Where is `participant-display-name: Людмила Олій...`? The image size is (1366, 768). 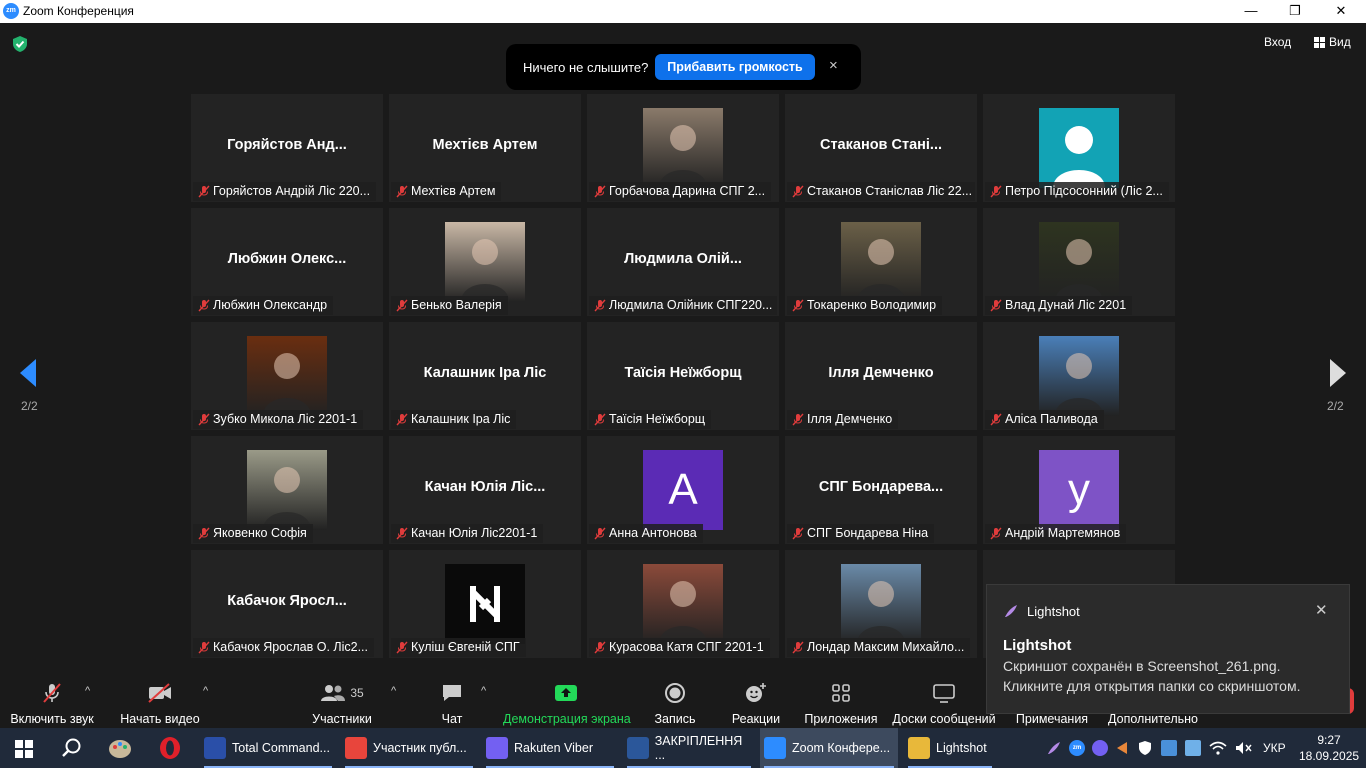
participant-display-name: Людмила Олій... is located at coordinates (683, 259).